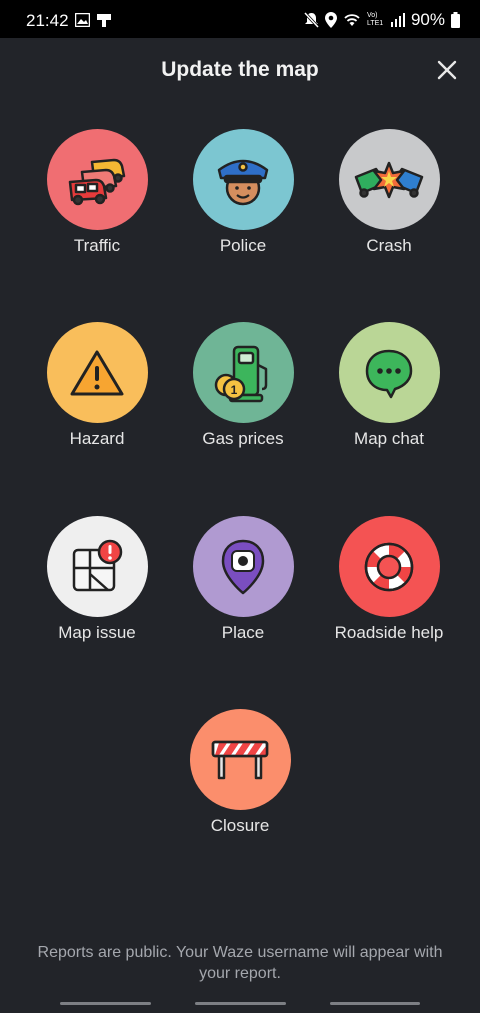 Image resolution: width=480 pixels, height=1013 pixels. I want to click on hazard-circle, so click(97, 372).